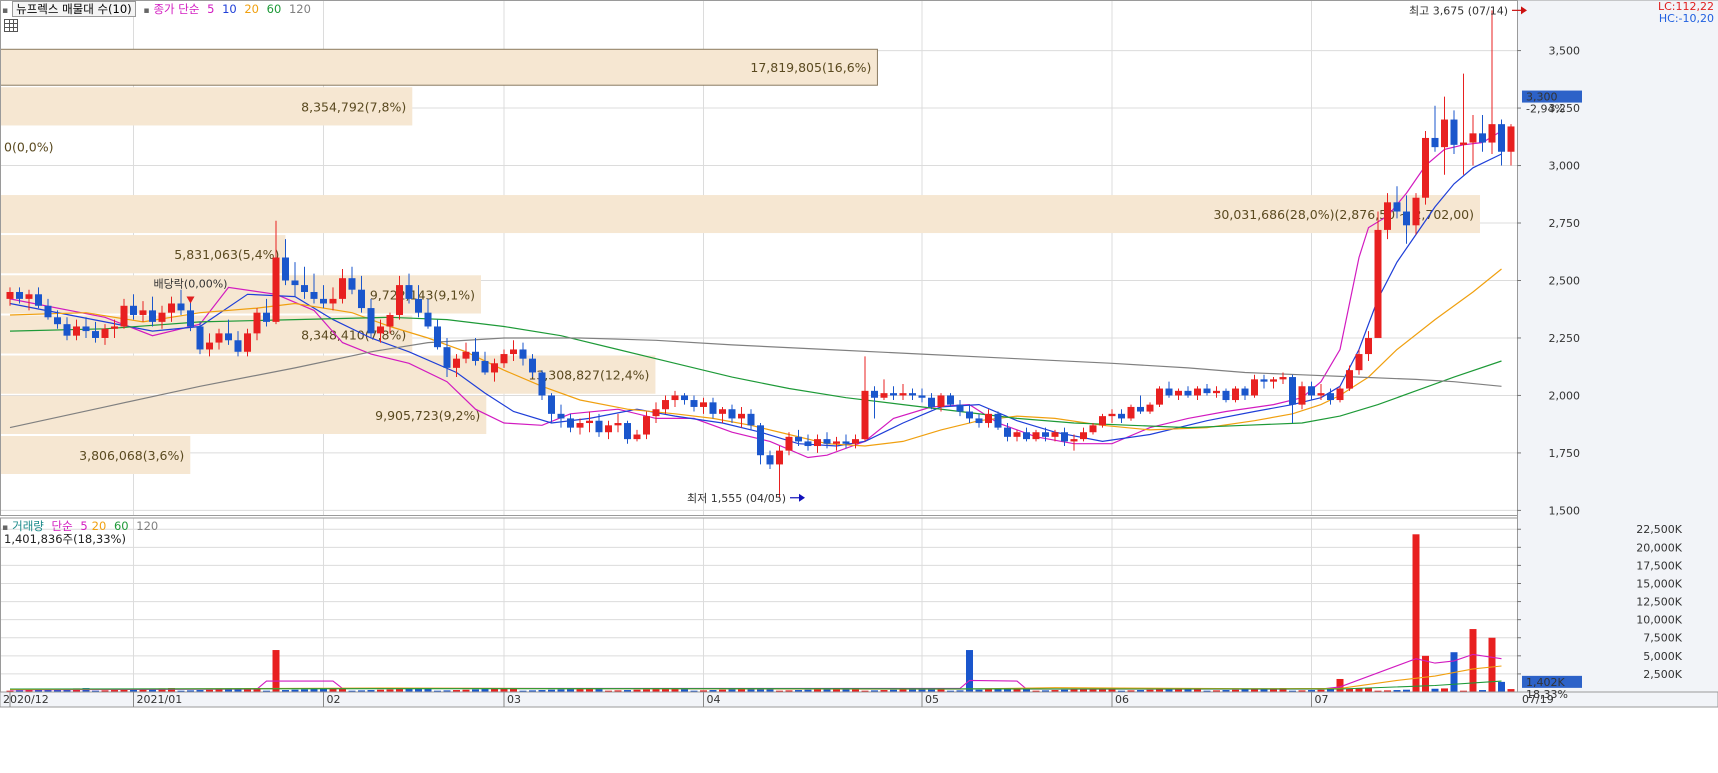 The image size is (1718, 773). Describe the element at coordinates (1565, 223) in the screenshot. I see `price-tick-label: 2,750` at that location.